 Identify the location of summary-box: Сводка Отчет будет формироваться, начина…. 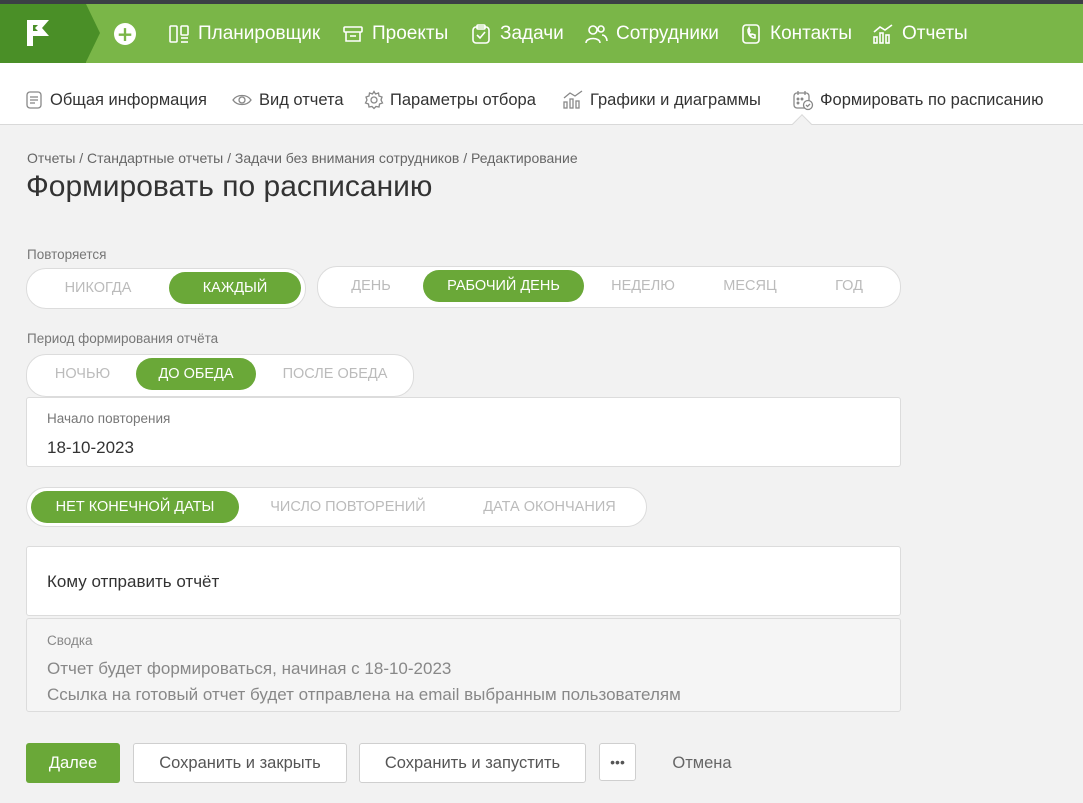
(463, 665).